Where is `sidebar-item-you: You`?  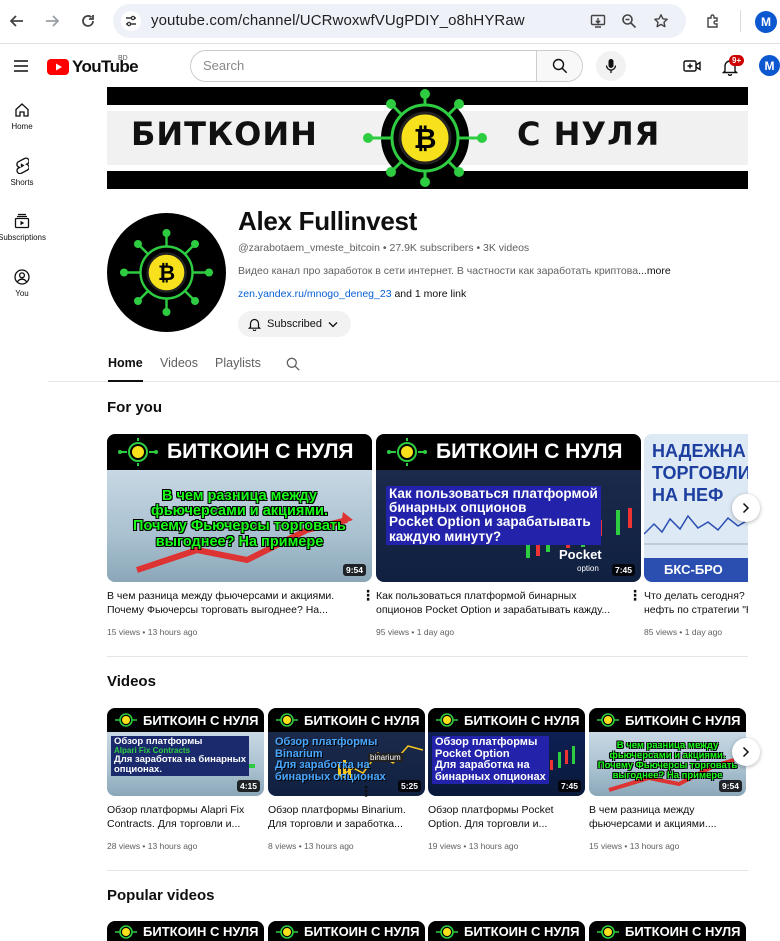
sidebar-item-you: You is located at coordinates (22, 283).